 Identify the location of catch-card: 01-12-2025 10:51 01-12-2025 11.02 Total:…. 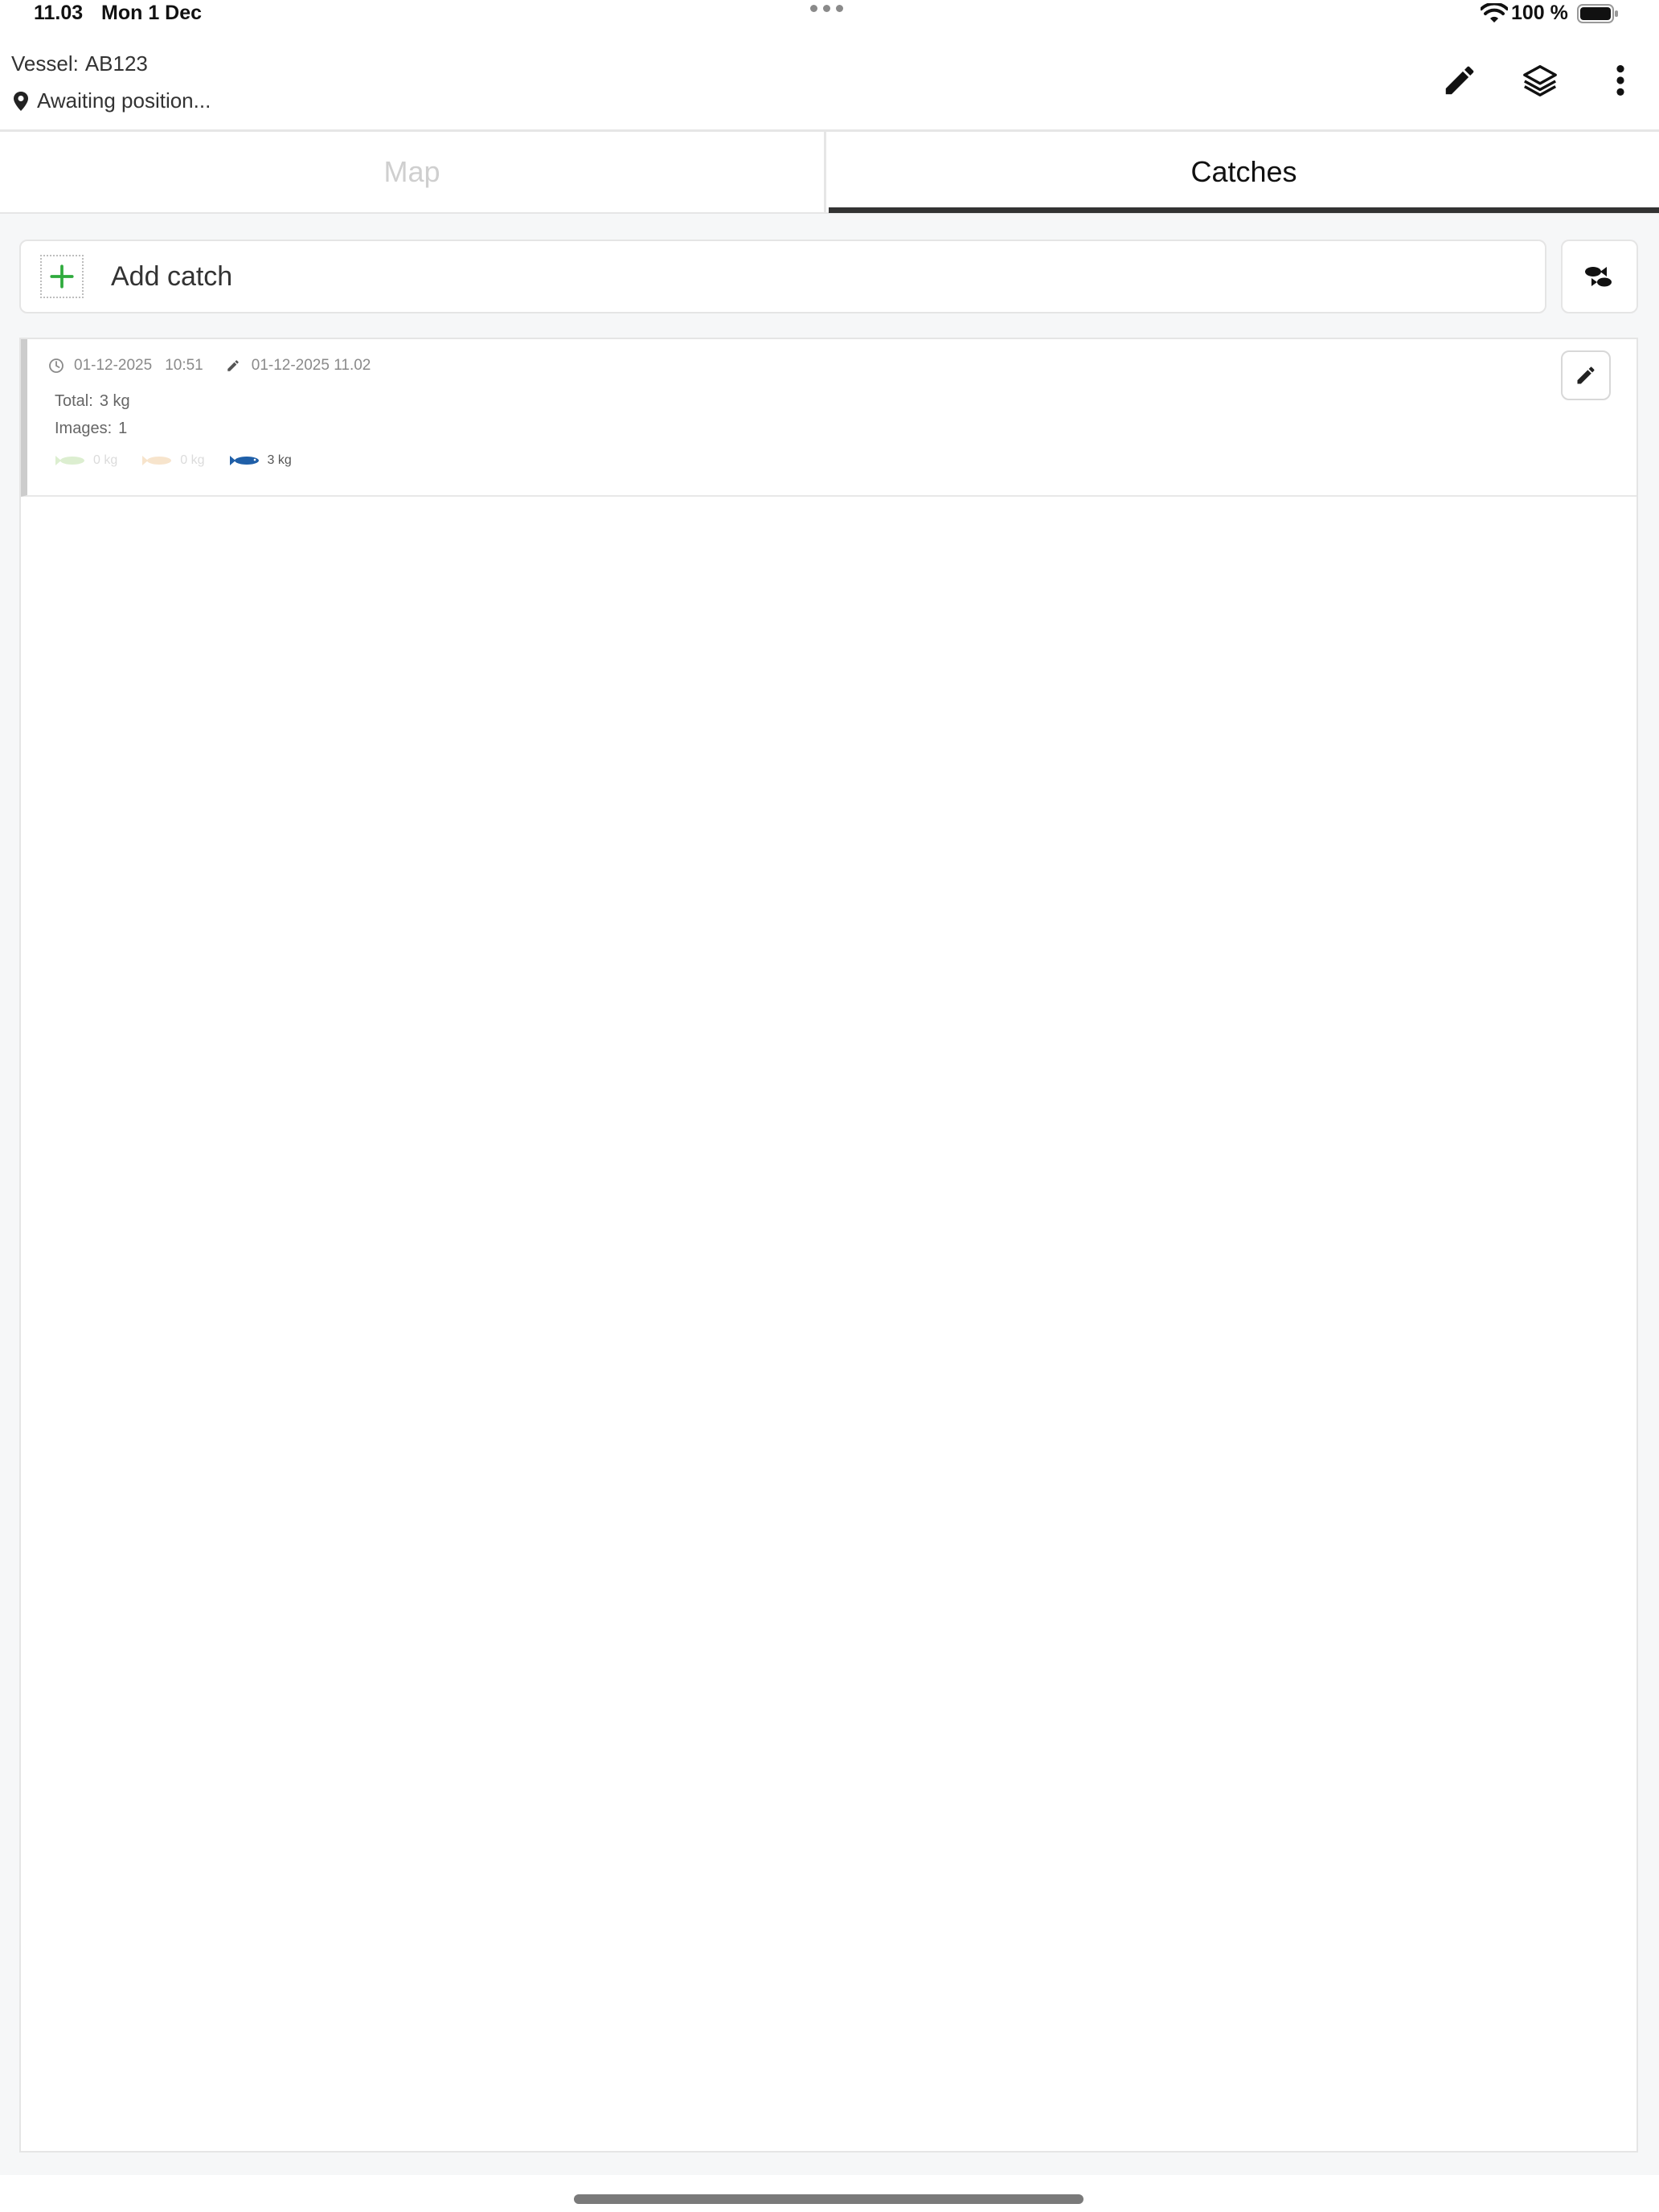
(828, 418).